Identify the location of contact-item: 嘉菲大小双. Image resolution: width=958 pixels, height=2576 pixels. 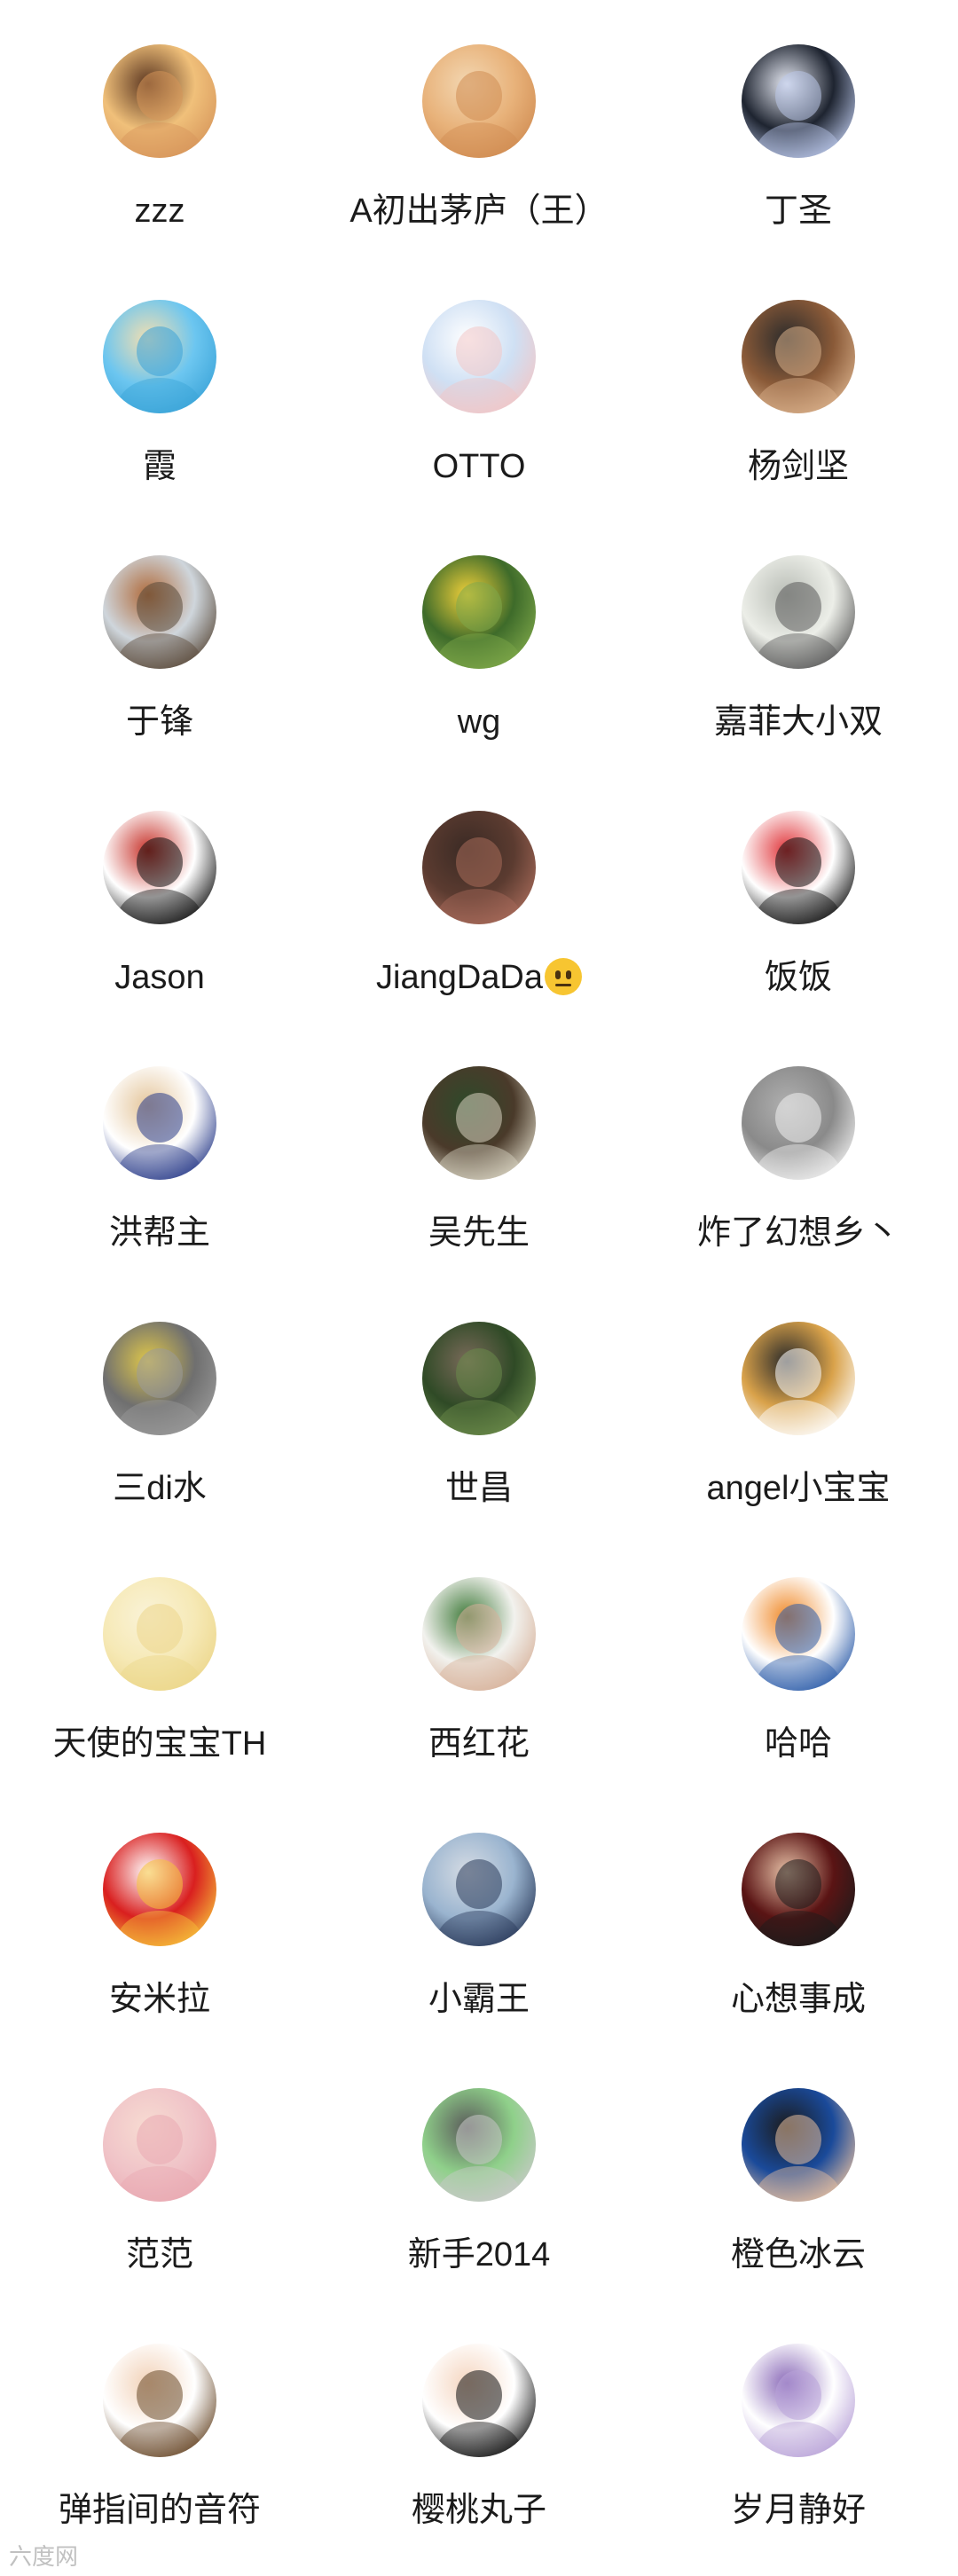
(798, 638).